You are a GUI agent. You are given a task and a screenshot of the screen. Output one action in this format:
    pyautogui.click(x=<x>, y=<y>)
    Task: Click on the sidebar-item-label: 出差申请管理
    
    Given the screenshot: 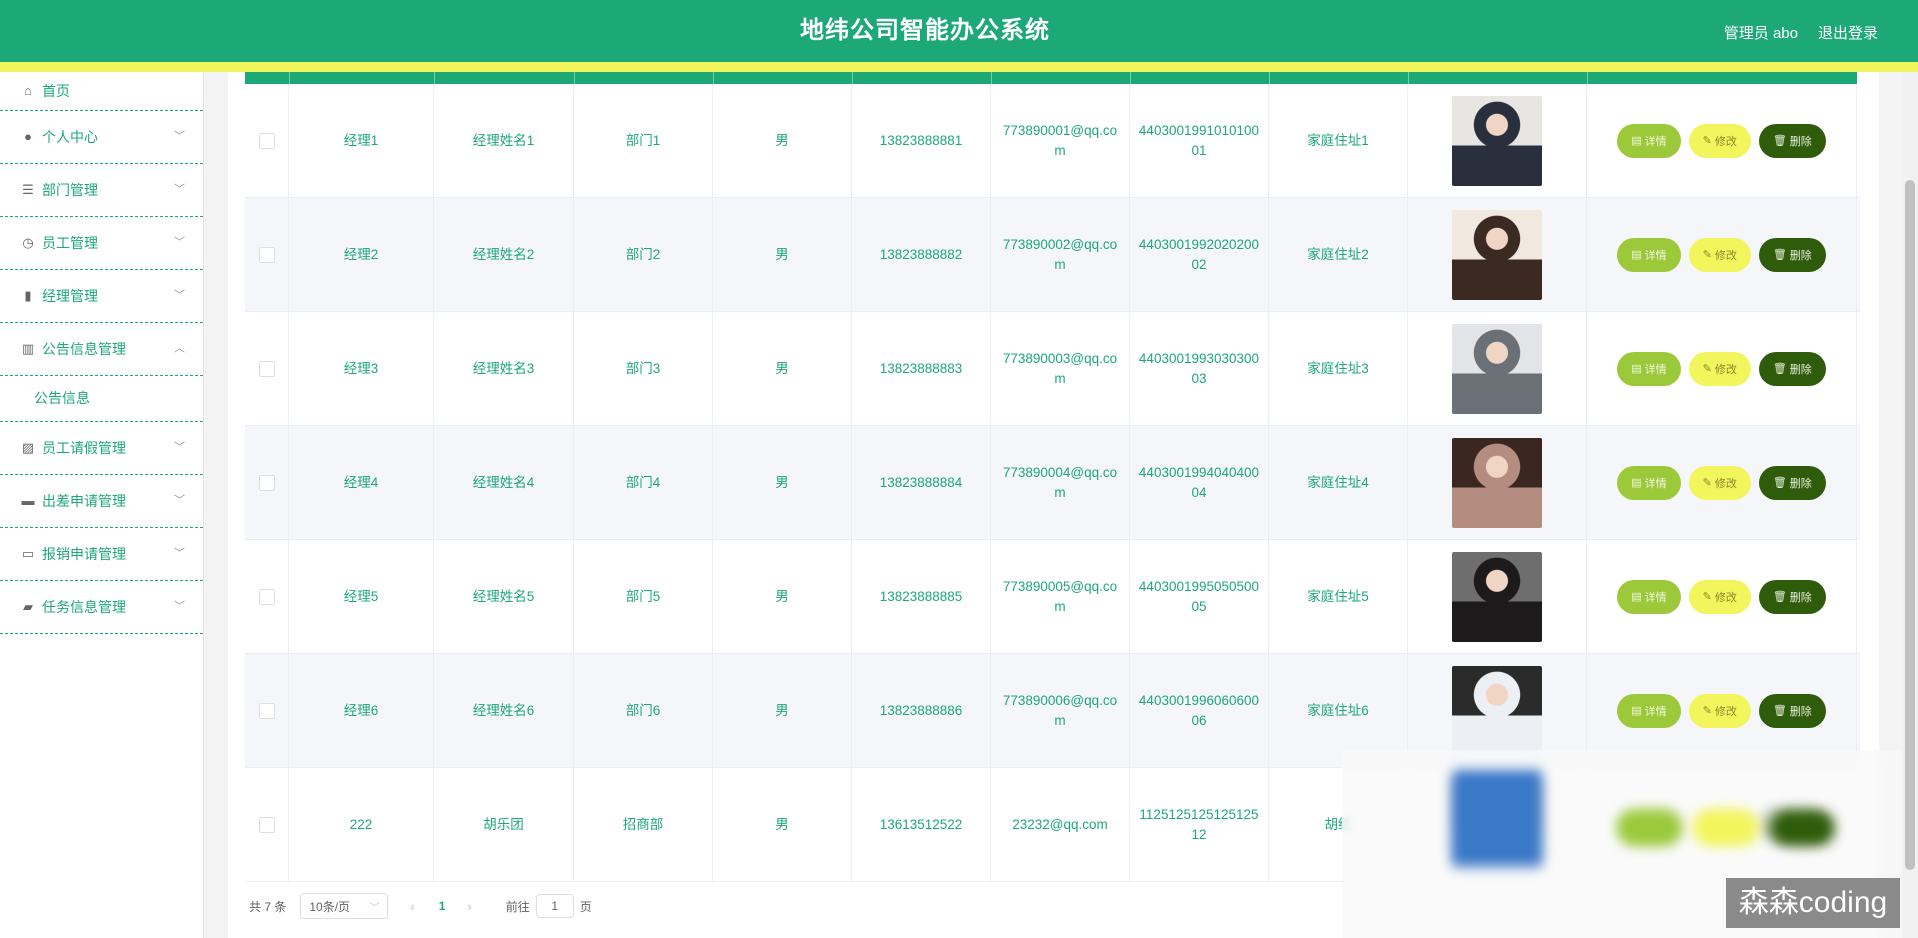 What is the action you would take?
    pyautogui.click(x=84, y=501)
    